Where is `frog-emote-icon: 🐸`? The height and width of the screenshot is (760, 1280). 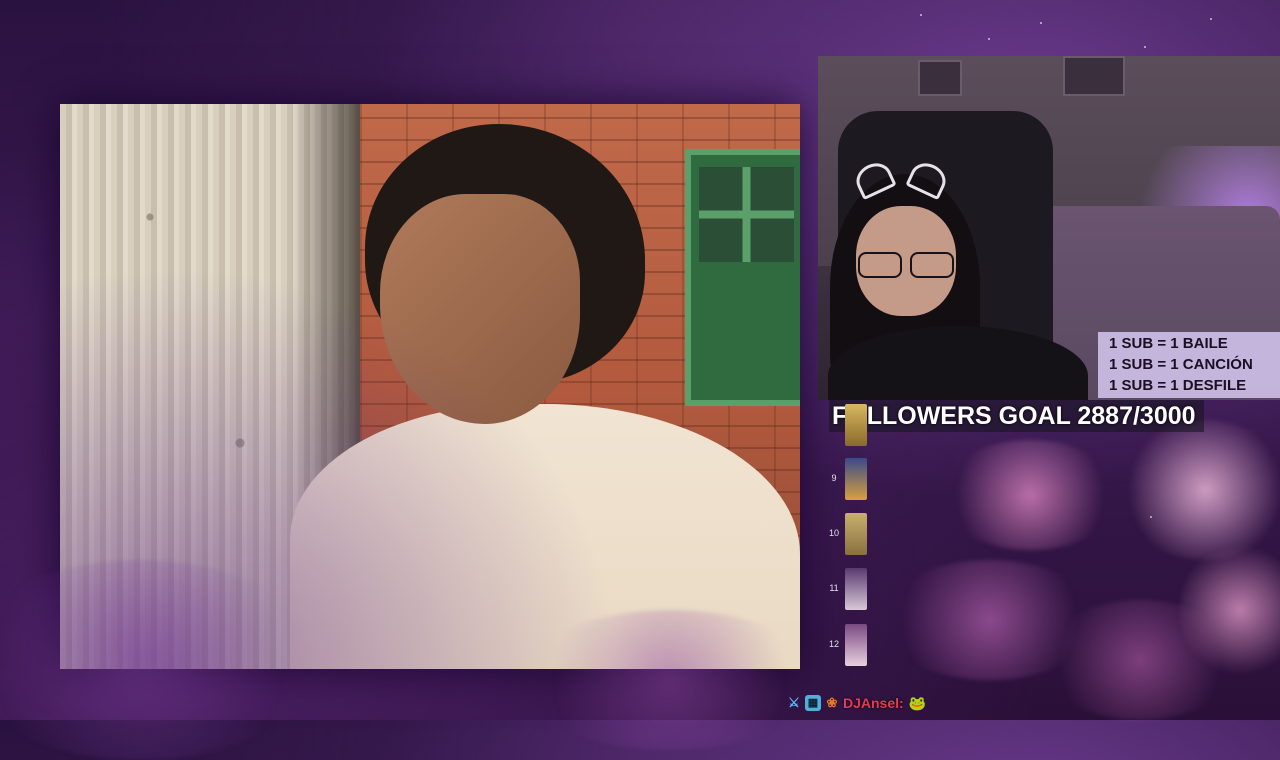 frog-emote-icon: 🐸 is located at coordinates (917, 702).